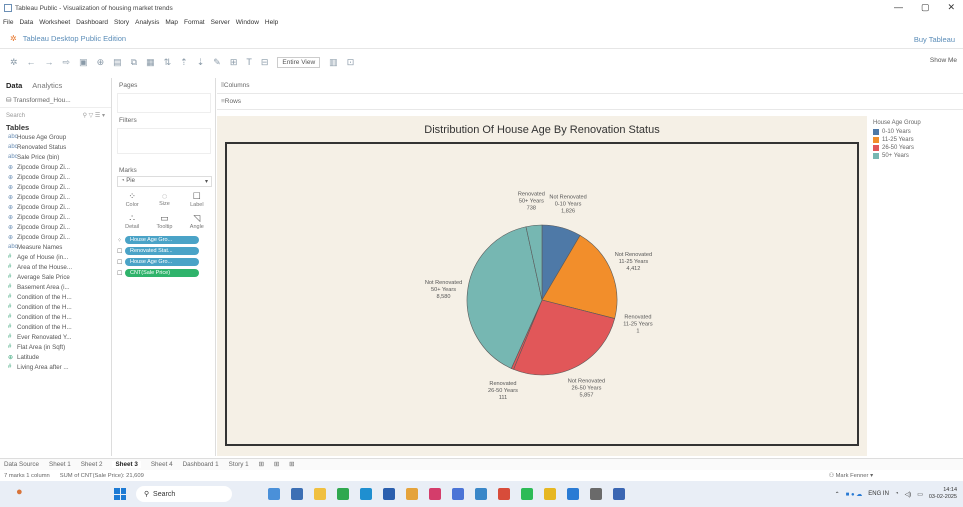 Image resolution: width=963 pixels, height=507 pixels. Describe the element at coordinates (590, 102) in the screenshot. I see `rows-shelf: ≡ Rows` at that location.